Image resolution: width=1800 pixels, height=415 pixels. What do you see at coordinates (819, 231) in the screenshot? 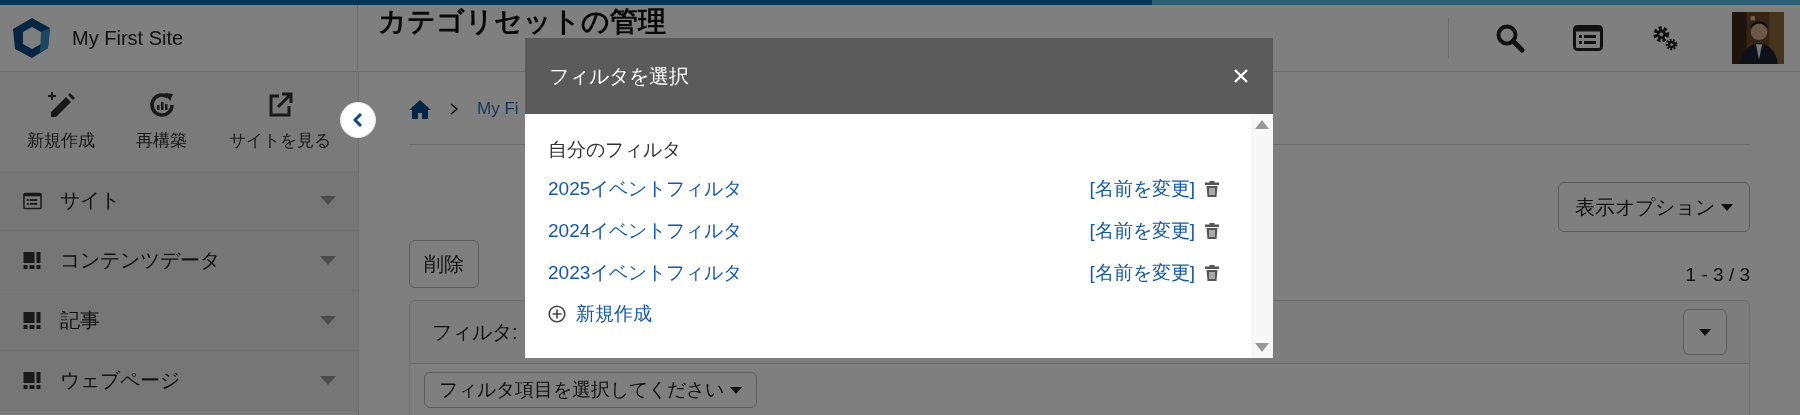
I see `filter-link: 2024イベントフィルタ` at bounding box center [819, 231].